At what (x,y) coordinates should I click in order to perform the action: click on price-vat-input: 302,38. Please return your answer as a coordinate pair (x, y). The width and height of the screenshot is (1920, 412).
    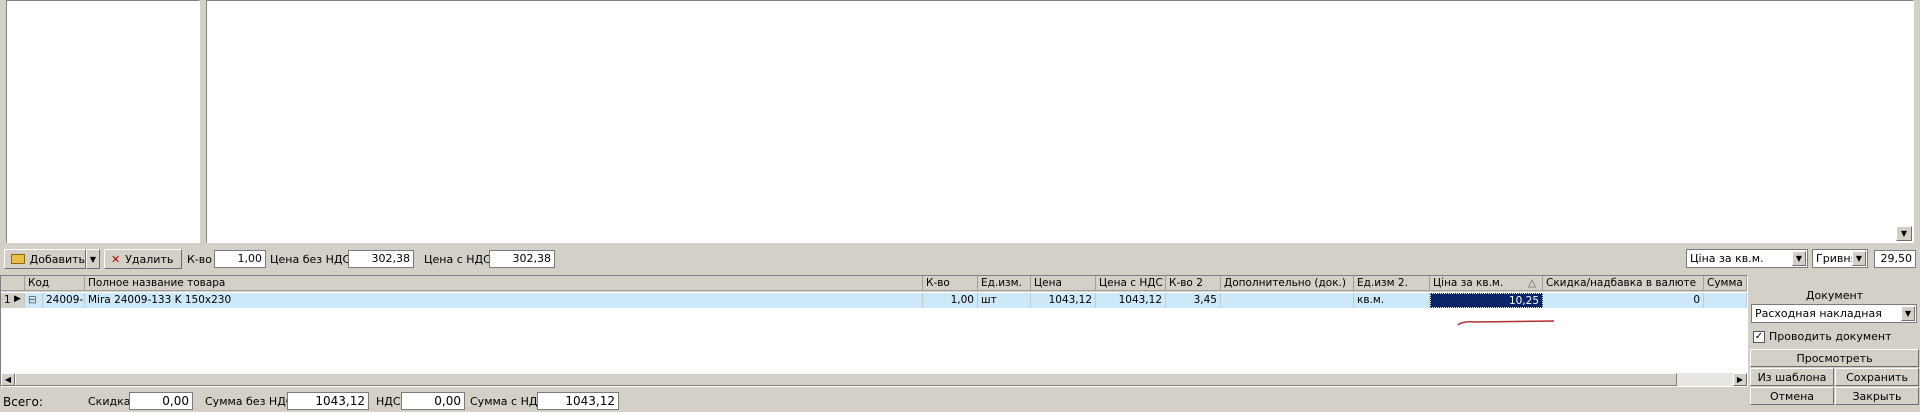
    Looking at the image, I should click on (522, 259).